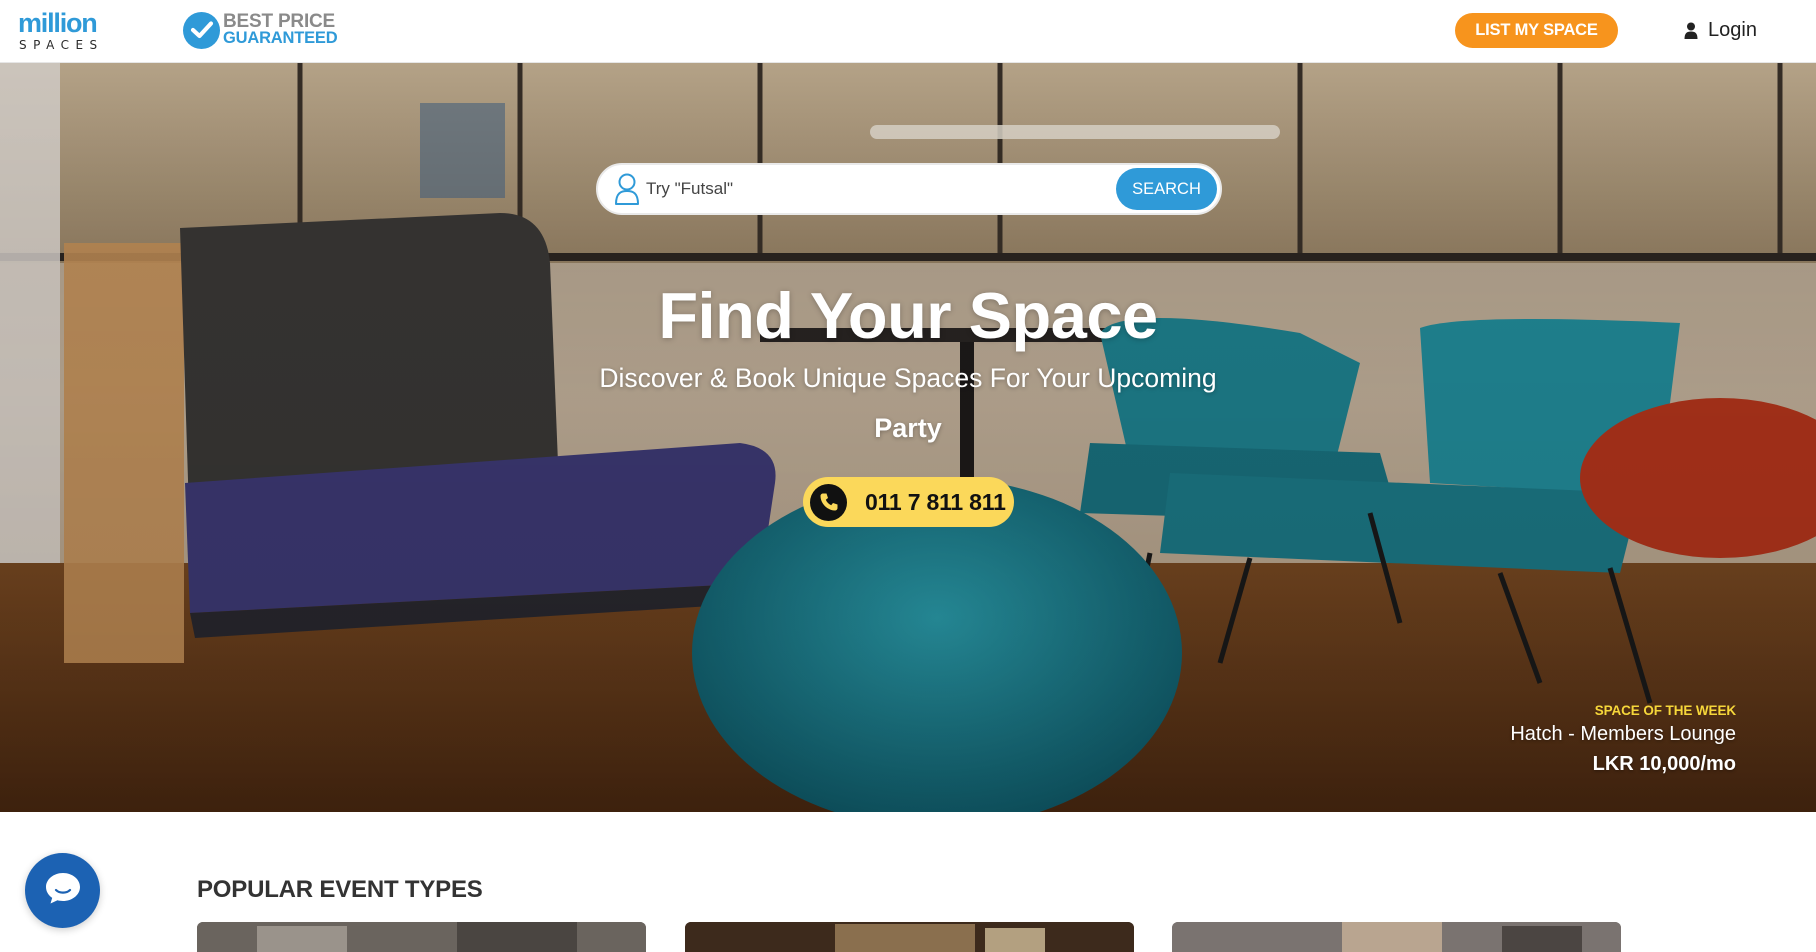 This screenshot has height=952, width=1816. I want to click on million-spaces-logo: million SPACES, so click(62, 30).